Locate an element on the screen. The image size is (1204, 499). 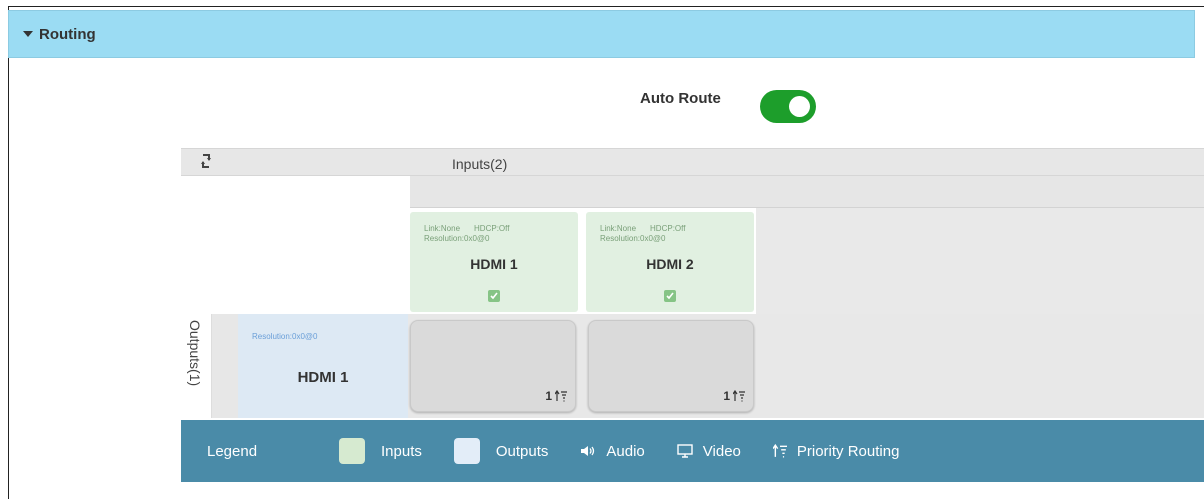
legend-outputs: Outputs is located at coordinates (517, 451).